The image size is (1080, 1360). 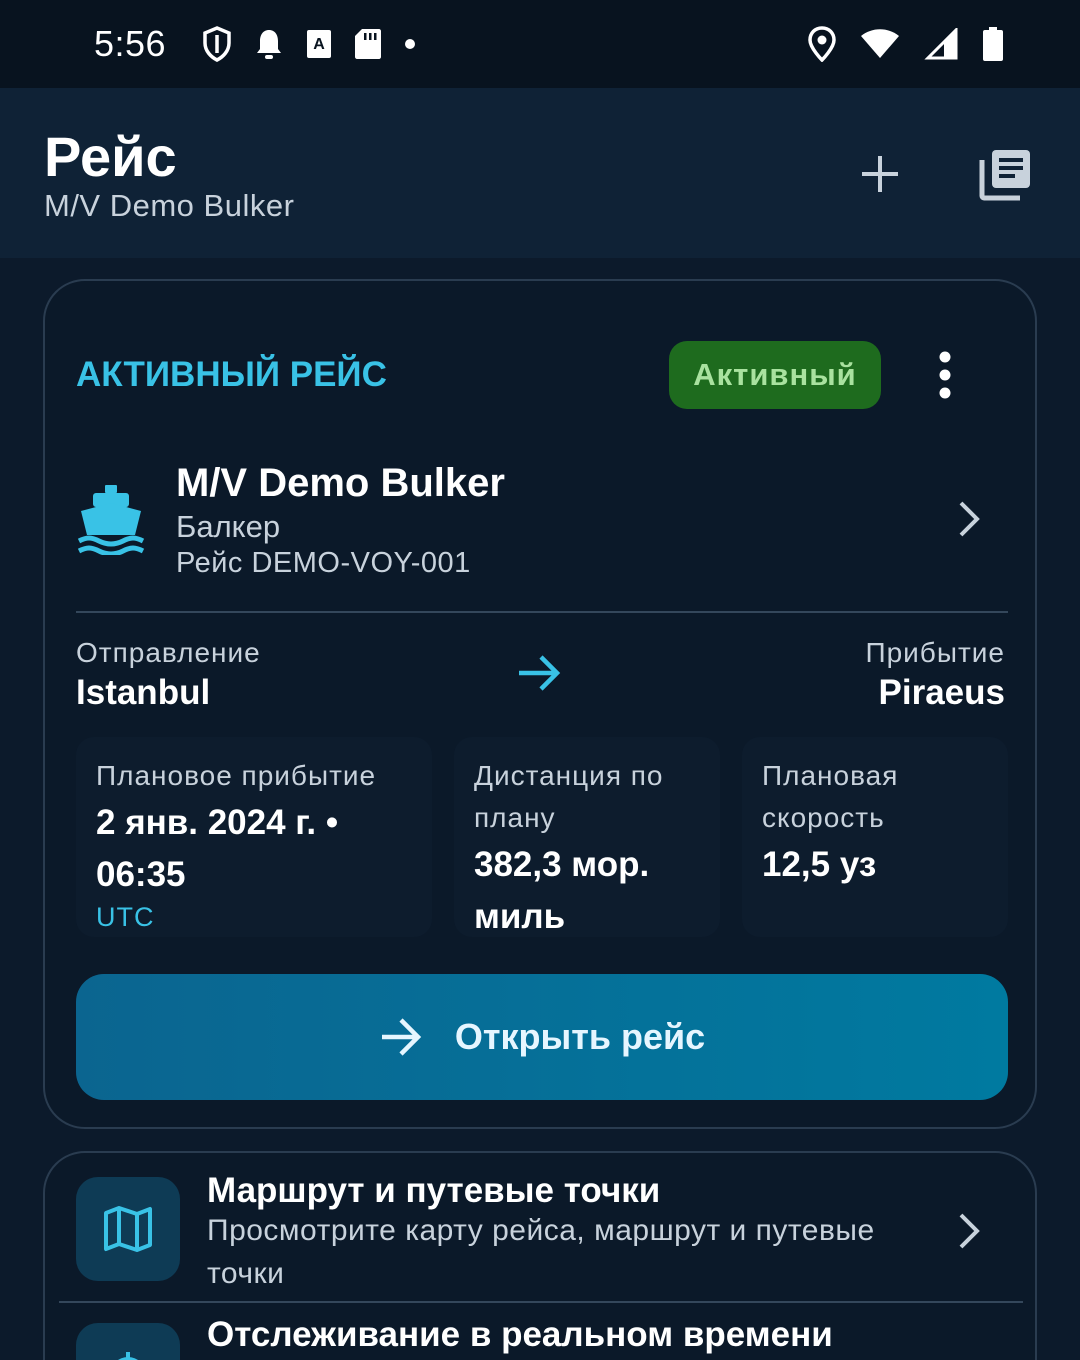 What do you see at coordinates (111, 520) in the screenshot?
I see `ship-icon` at bounding box center [111, 520].